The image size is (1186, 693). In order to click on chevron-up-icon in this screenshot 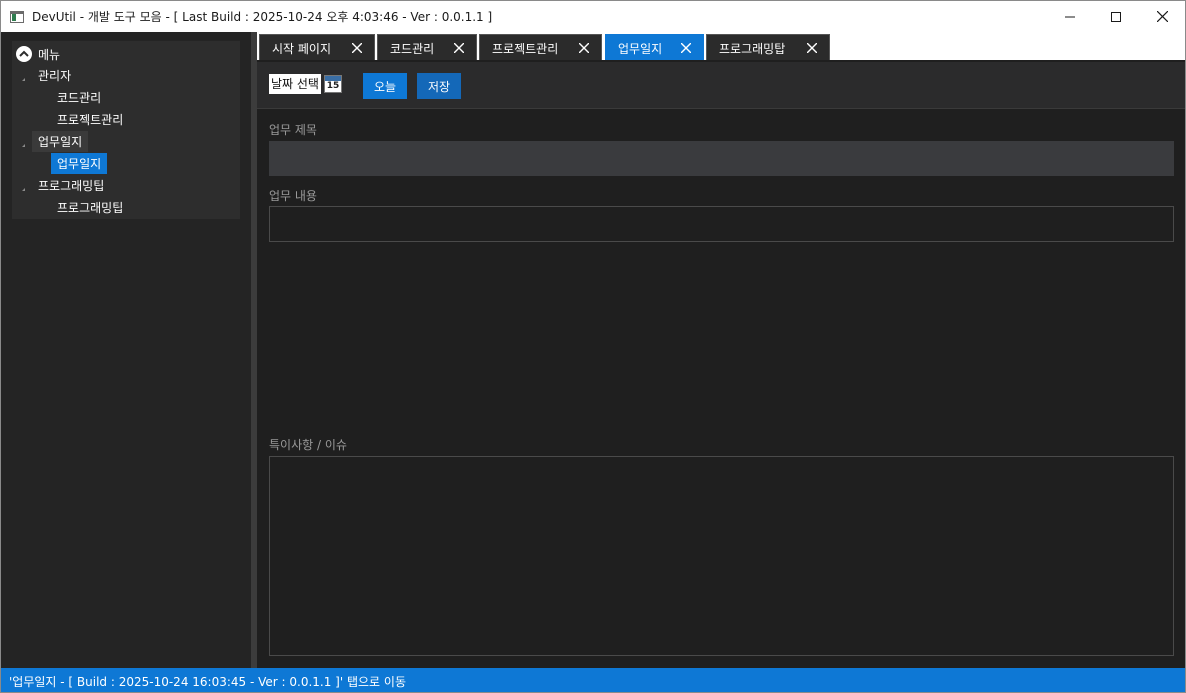, I will do `click(24, 54)`.